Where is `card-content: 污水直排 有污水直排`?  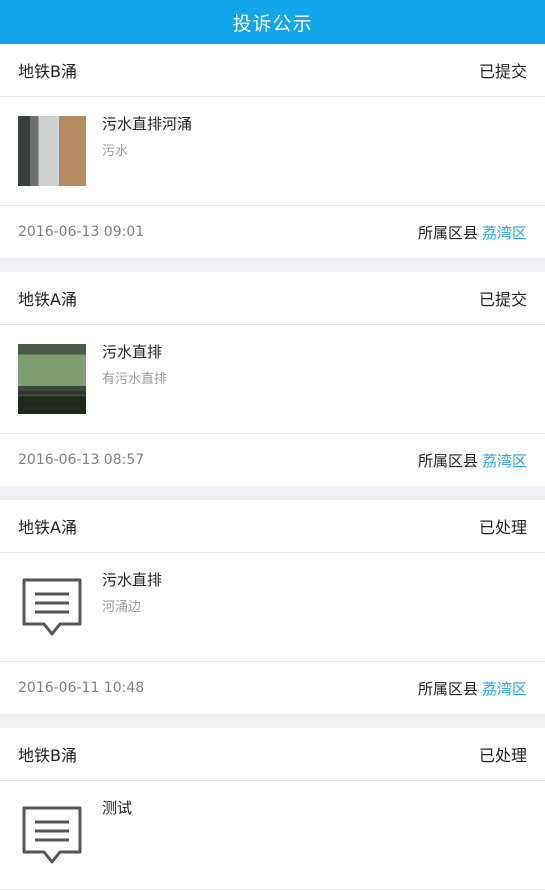
card-content: 污水直排 有污水直排 is located at coordinates (272, 379).